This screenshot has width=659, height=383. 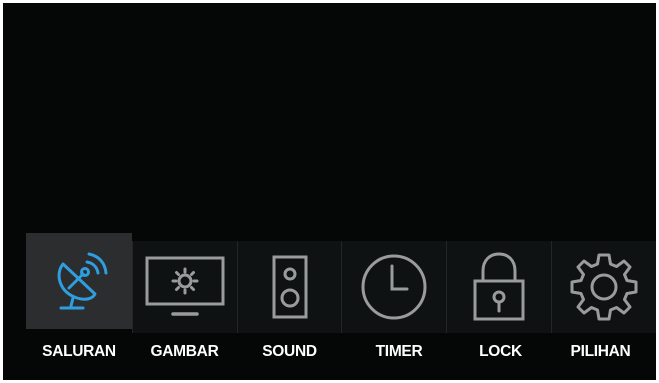 I want to click on menu-label-sound: SOUND, so click(x=289, y=351).